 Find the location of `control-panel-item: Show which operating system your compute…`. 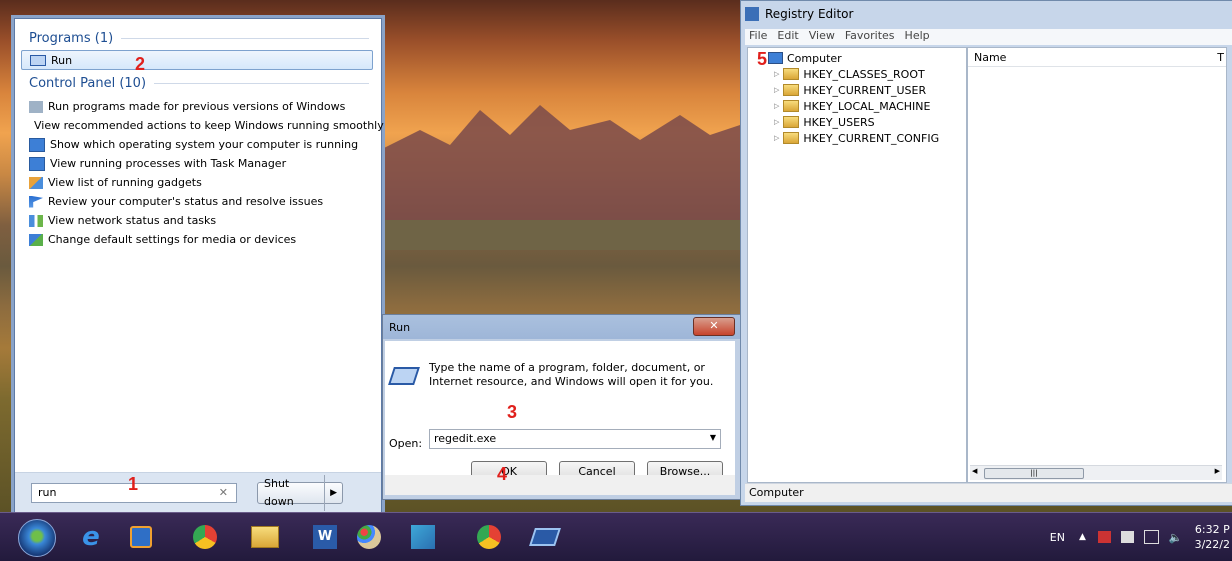

control-panel-item: Show which operating system your compute… is located at coordinates (198, 144).